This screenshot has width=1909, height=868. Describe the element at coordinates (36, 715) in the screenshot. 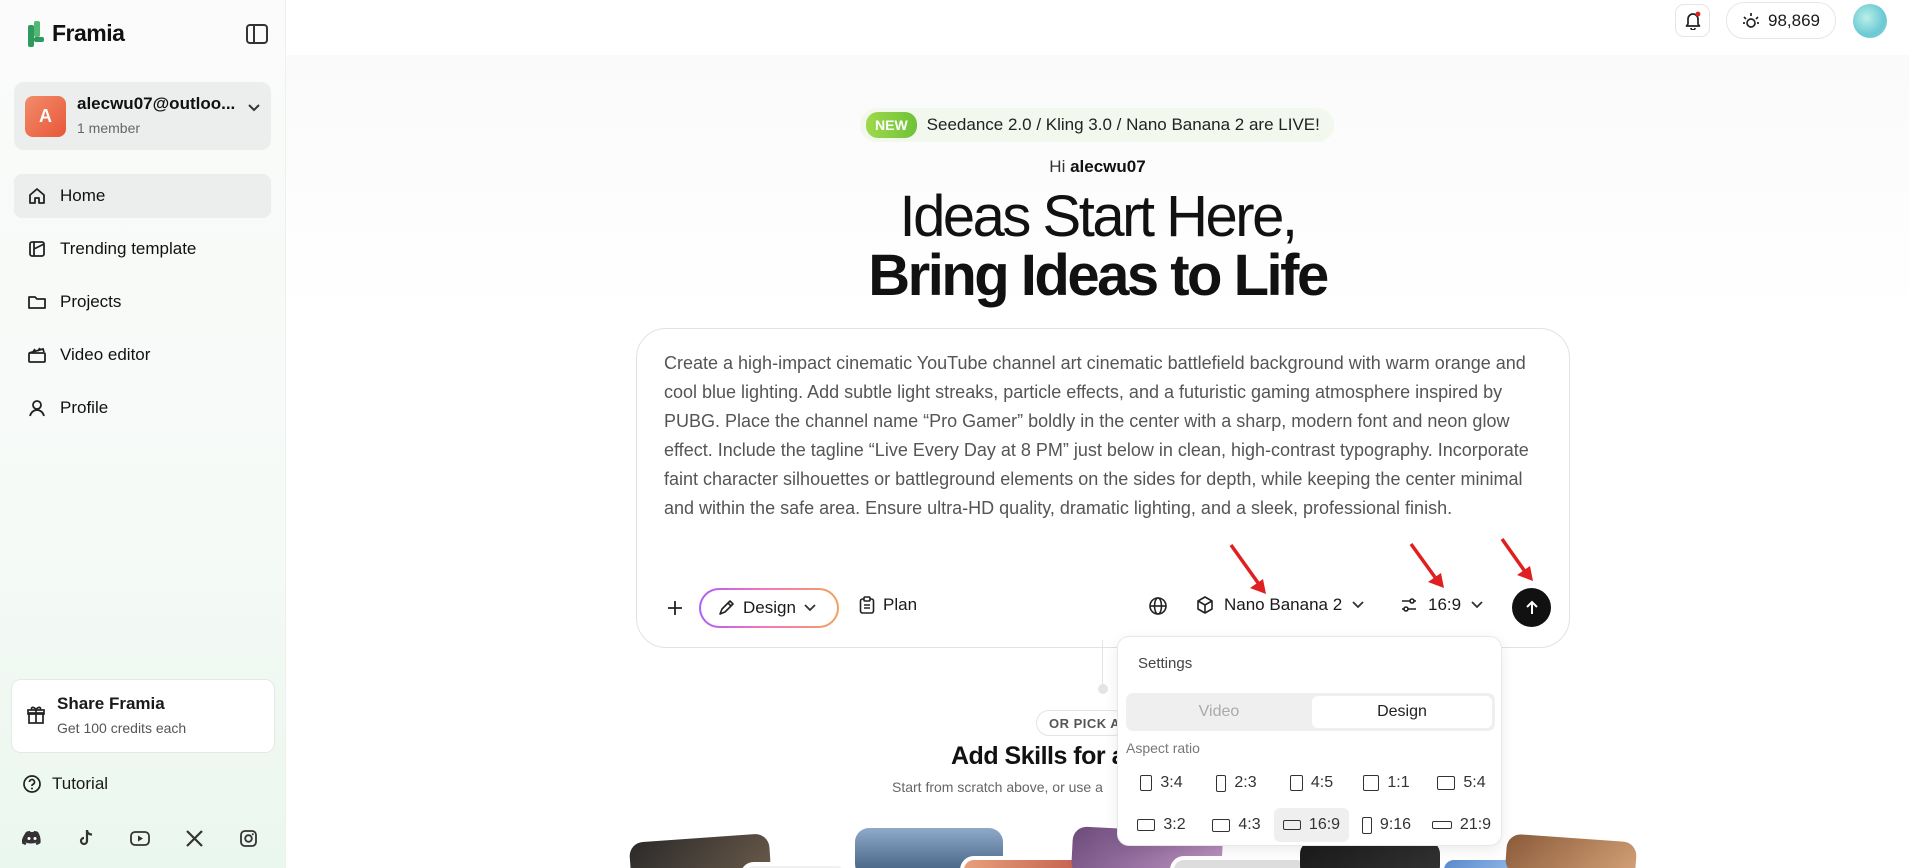

I see `gift-icon` at that location.